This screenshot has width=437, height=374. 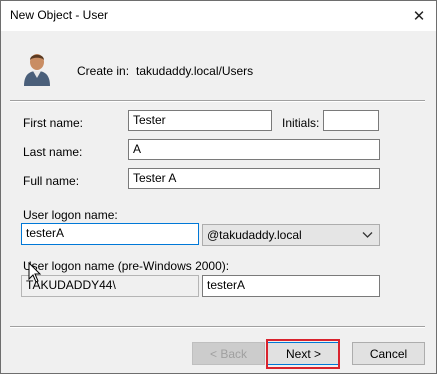 What do you see at coordinates (53, 123) in the screenshot?
I see `first-name-label: First name:` at bounding box center [53, 123].